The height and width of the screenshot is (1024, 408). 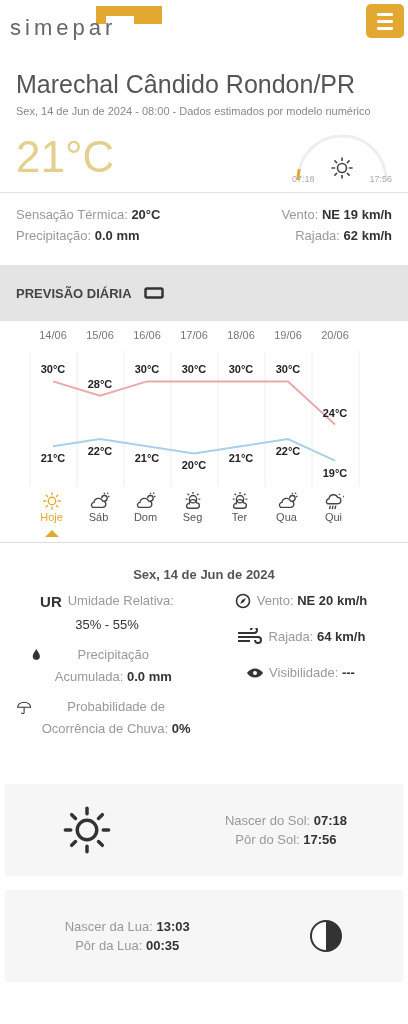 I want to click on temperature-label: 28°C, so click(x=100, y=383).